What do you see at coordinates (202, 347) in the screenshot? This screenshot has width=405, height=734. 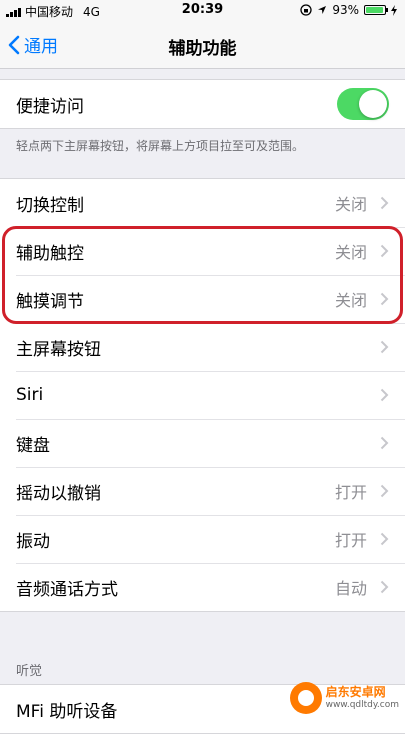 I see `setting-row-home-button: 主屏幕按钮` at bounding box center [202, 347].